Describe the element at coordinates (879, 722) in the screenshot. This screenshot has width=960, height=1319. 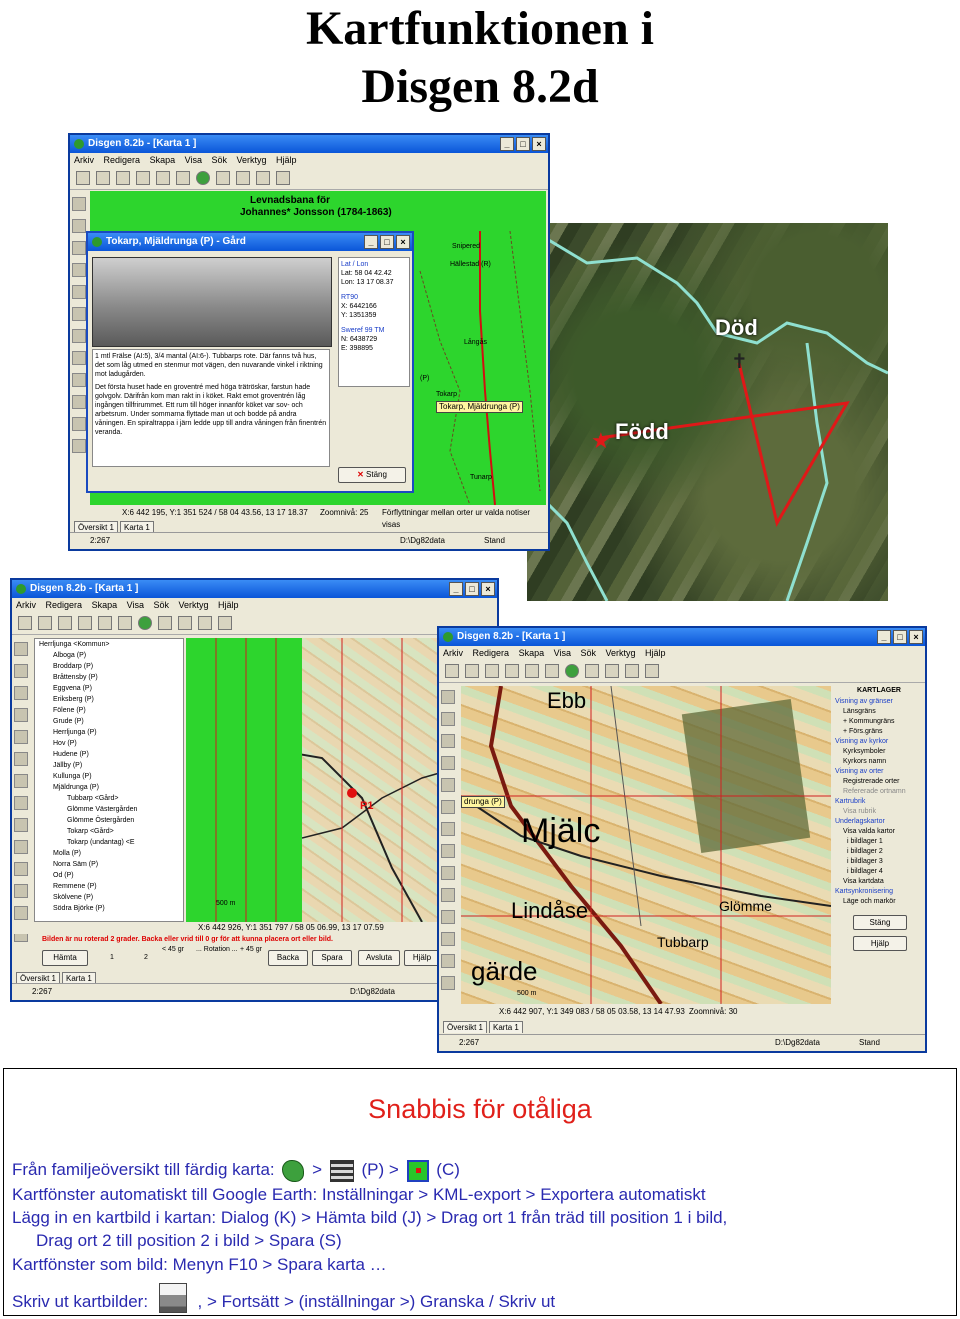
I see `kartlager-option: + Kommungräns` at that location.